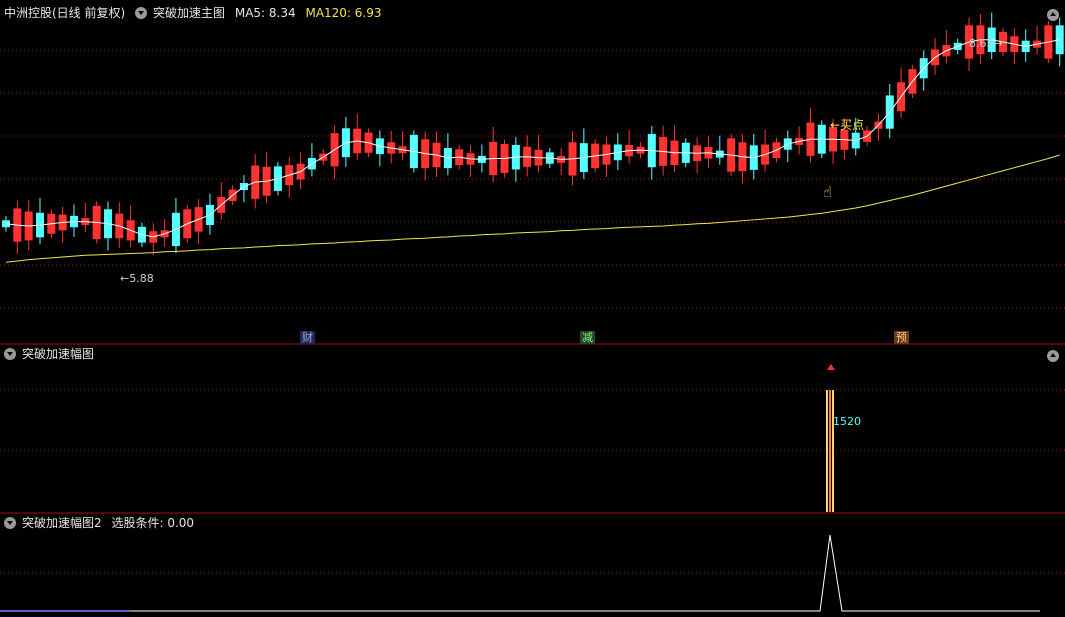 This screenshot has width=1065, height=617. Describe the element at coordinates (65, 13) in the screenshot. I see `stock-title: 中洲控股(日线 前复权)` at that location.